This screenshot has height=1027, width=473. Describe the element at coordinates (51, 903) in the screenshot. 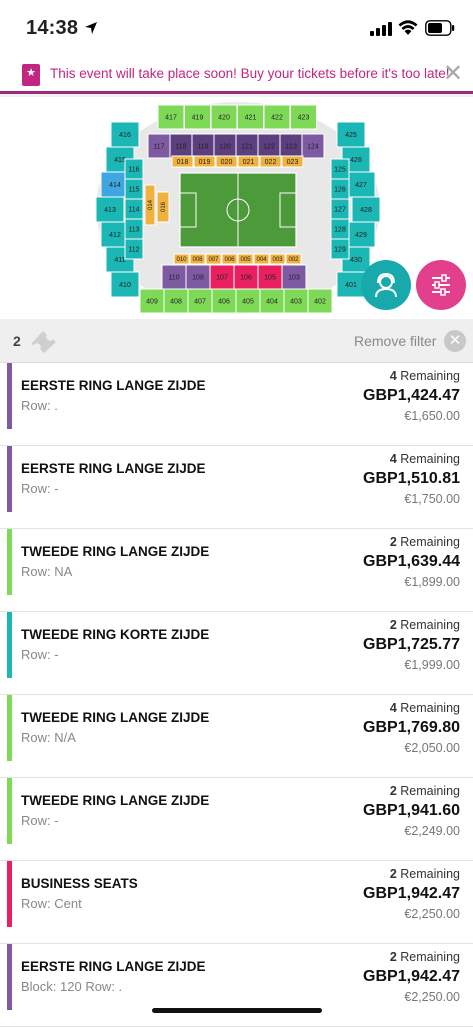

I see `listing-row-info: Row: Cent` at that location.